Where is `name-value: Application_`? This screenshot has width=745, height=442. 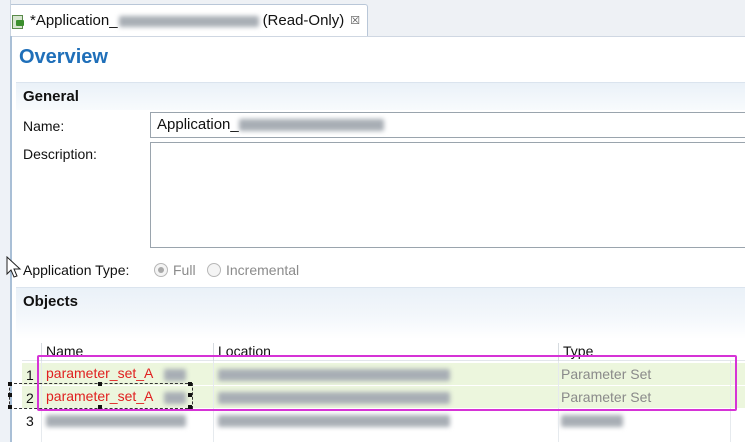 name-value: Application_ is located at coordinates (198, 124).